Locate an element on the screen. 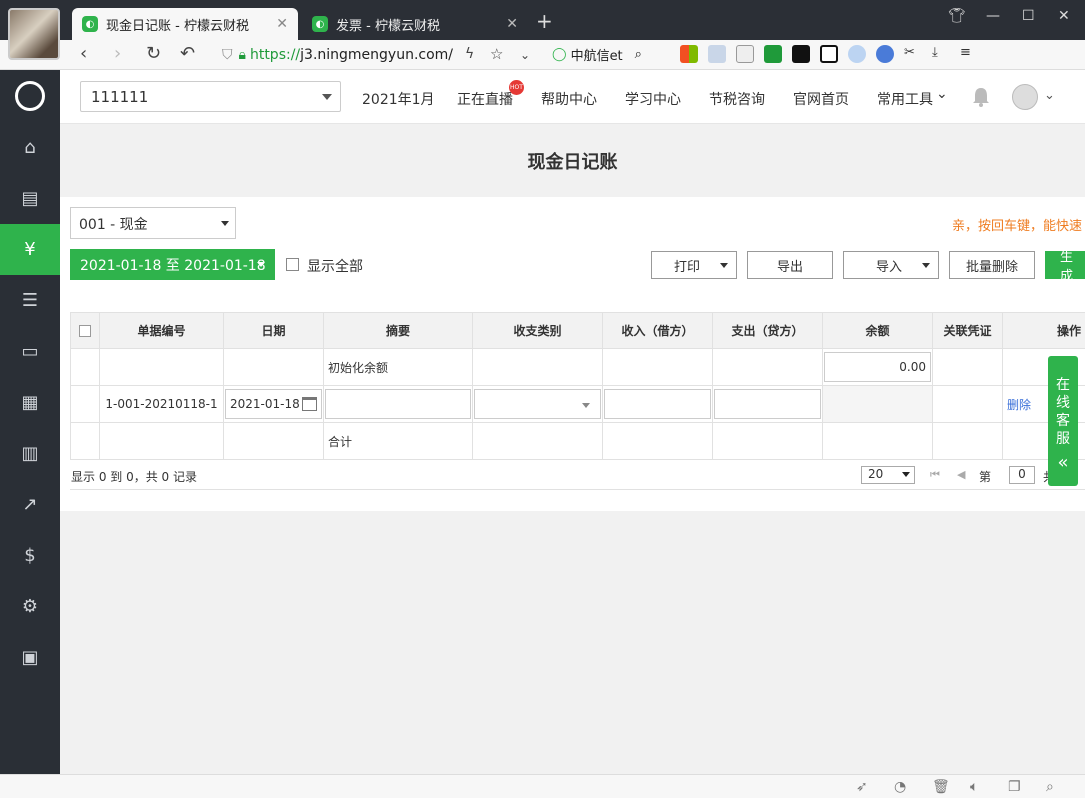 This screenshot has width=1085, height=798. voucher-icon: ▤ is located at coordinates (30, 198).